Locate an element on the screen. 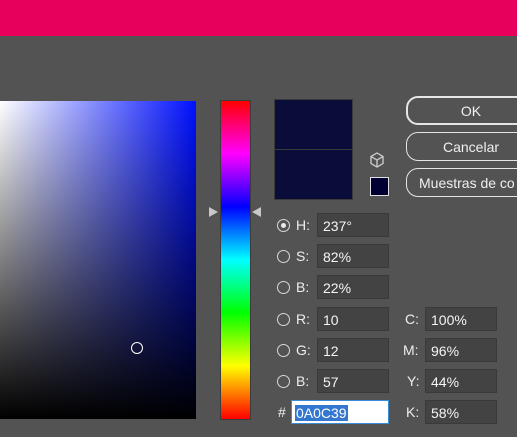 This screenshot has width=517, height=437. hex-value: 0A0C39 is located at coordinates (321, 413).